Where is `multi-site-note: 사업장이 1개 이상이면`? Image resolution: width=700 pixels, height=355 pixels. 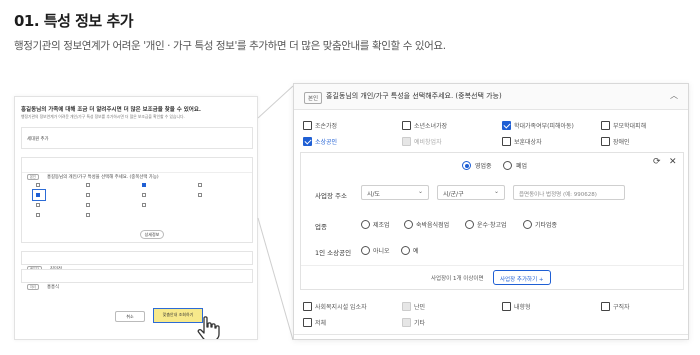
multi-site-note: 사업장이 1개 이상이면 is located at coordinates (457, 279).